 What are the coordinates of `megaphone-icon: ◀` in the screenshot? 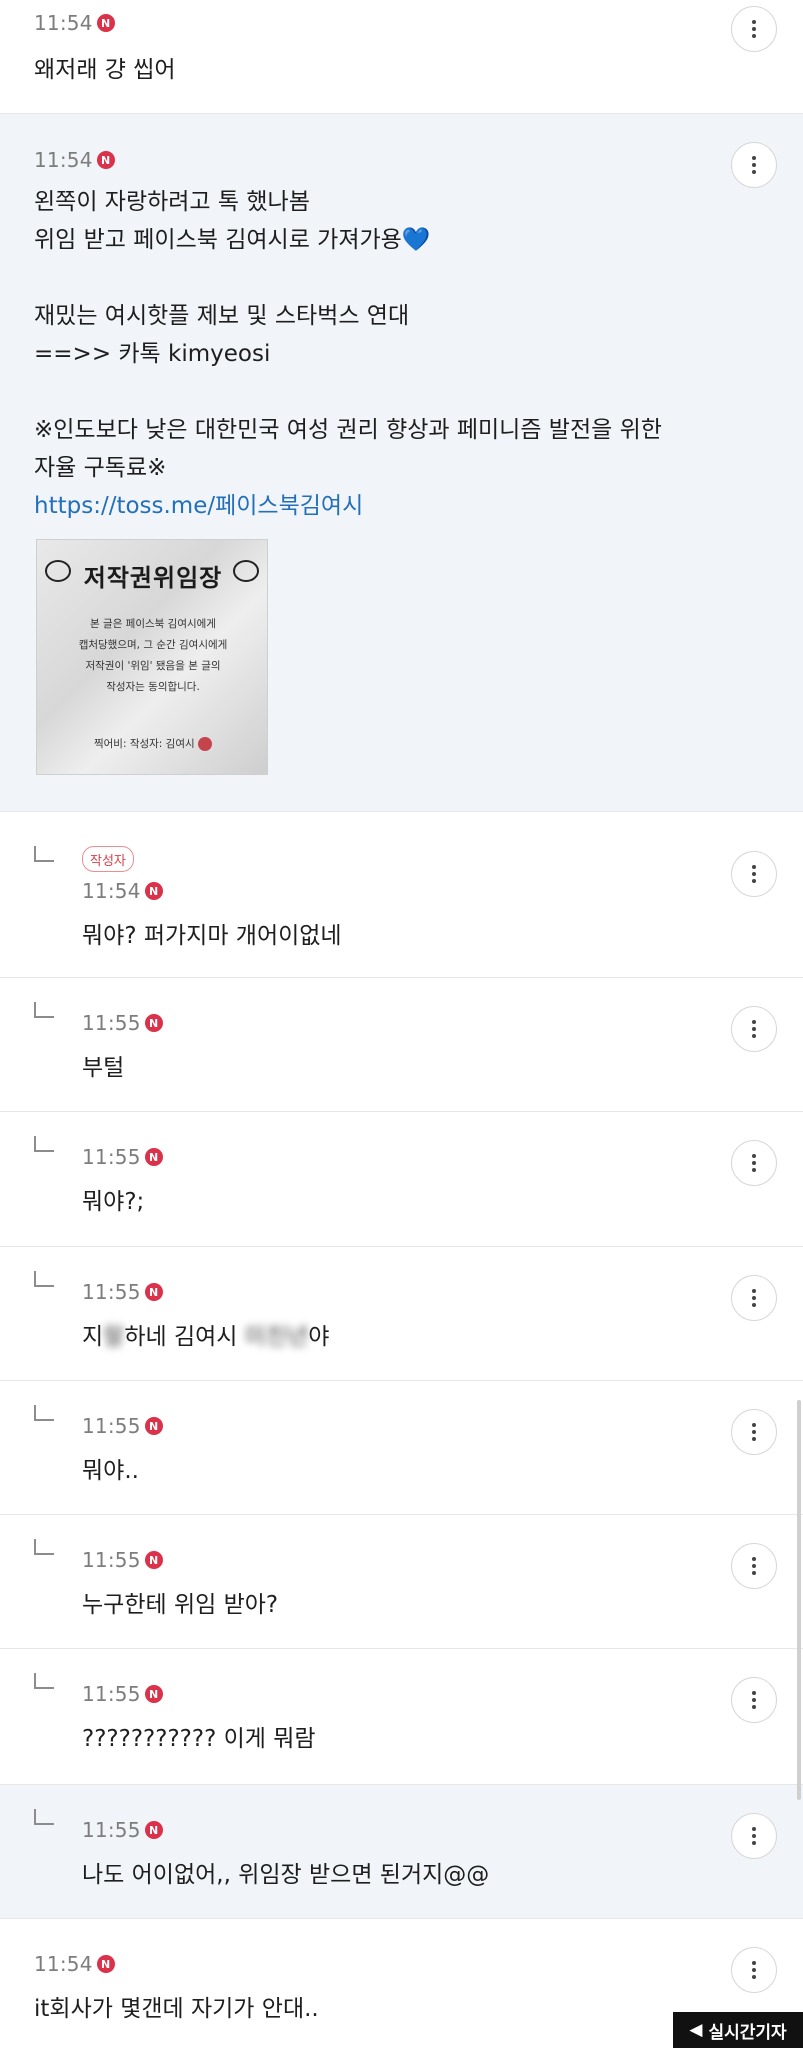 It's located at (696, 2030).